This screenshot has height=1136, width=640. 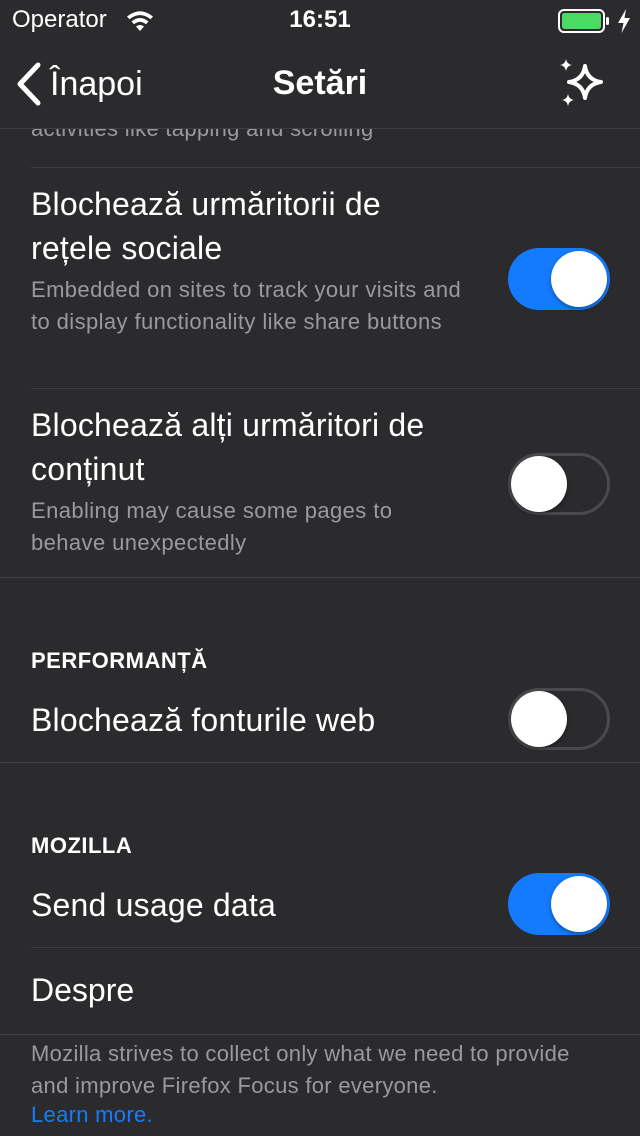 I want to click on performance-section-header: PERFORMANȚĂ, so click(x=119, y=660).